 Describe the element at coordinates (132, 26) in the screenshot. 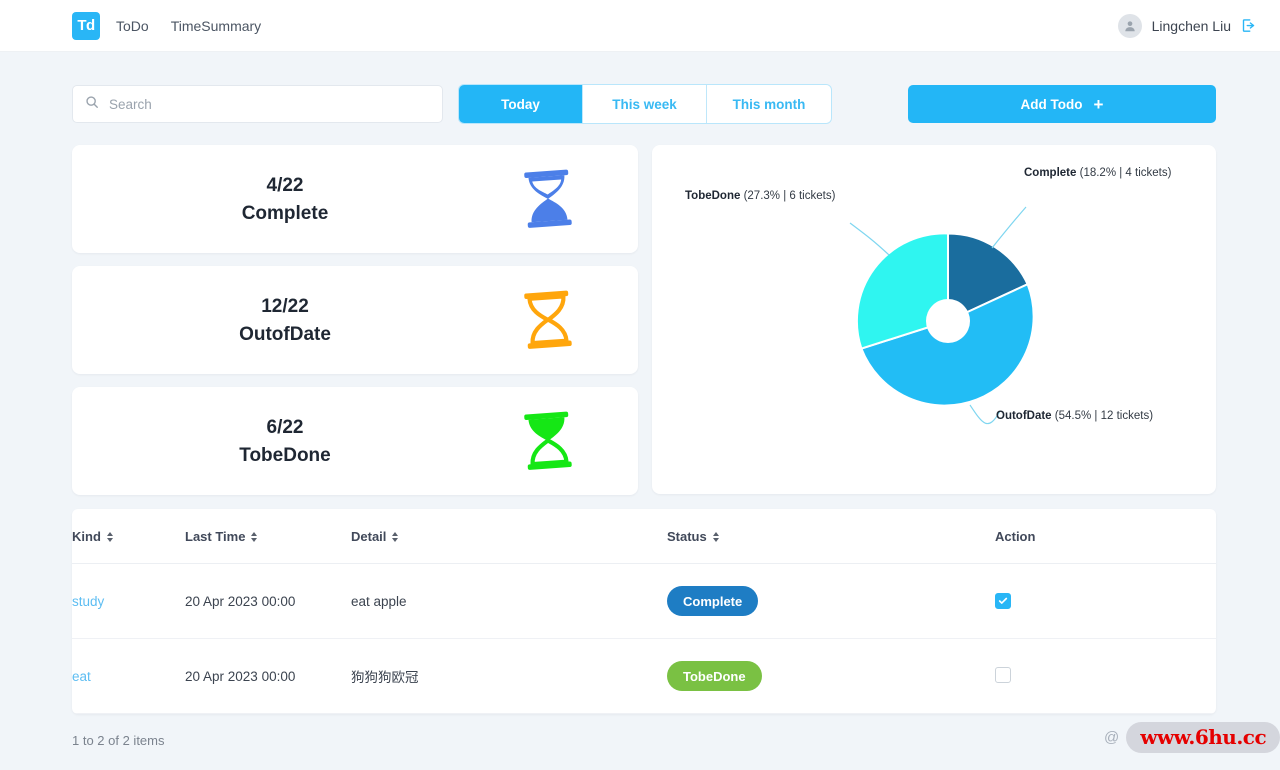

I see `nav-link-todo: ToDo` at that location.